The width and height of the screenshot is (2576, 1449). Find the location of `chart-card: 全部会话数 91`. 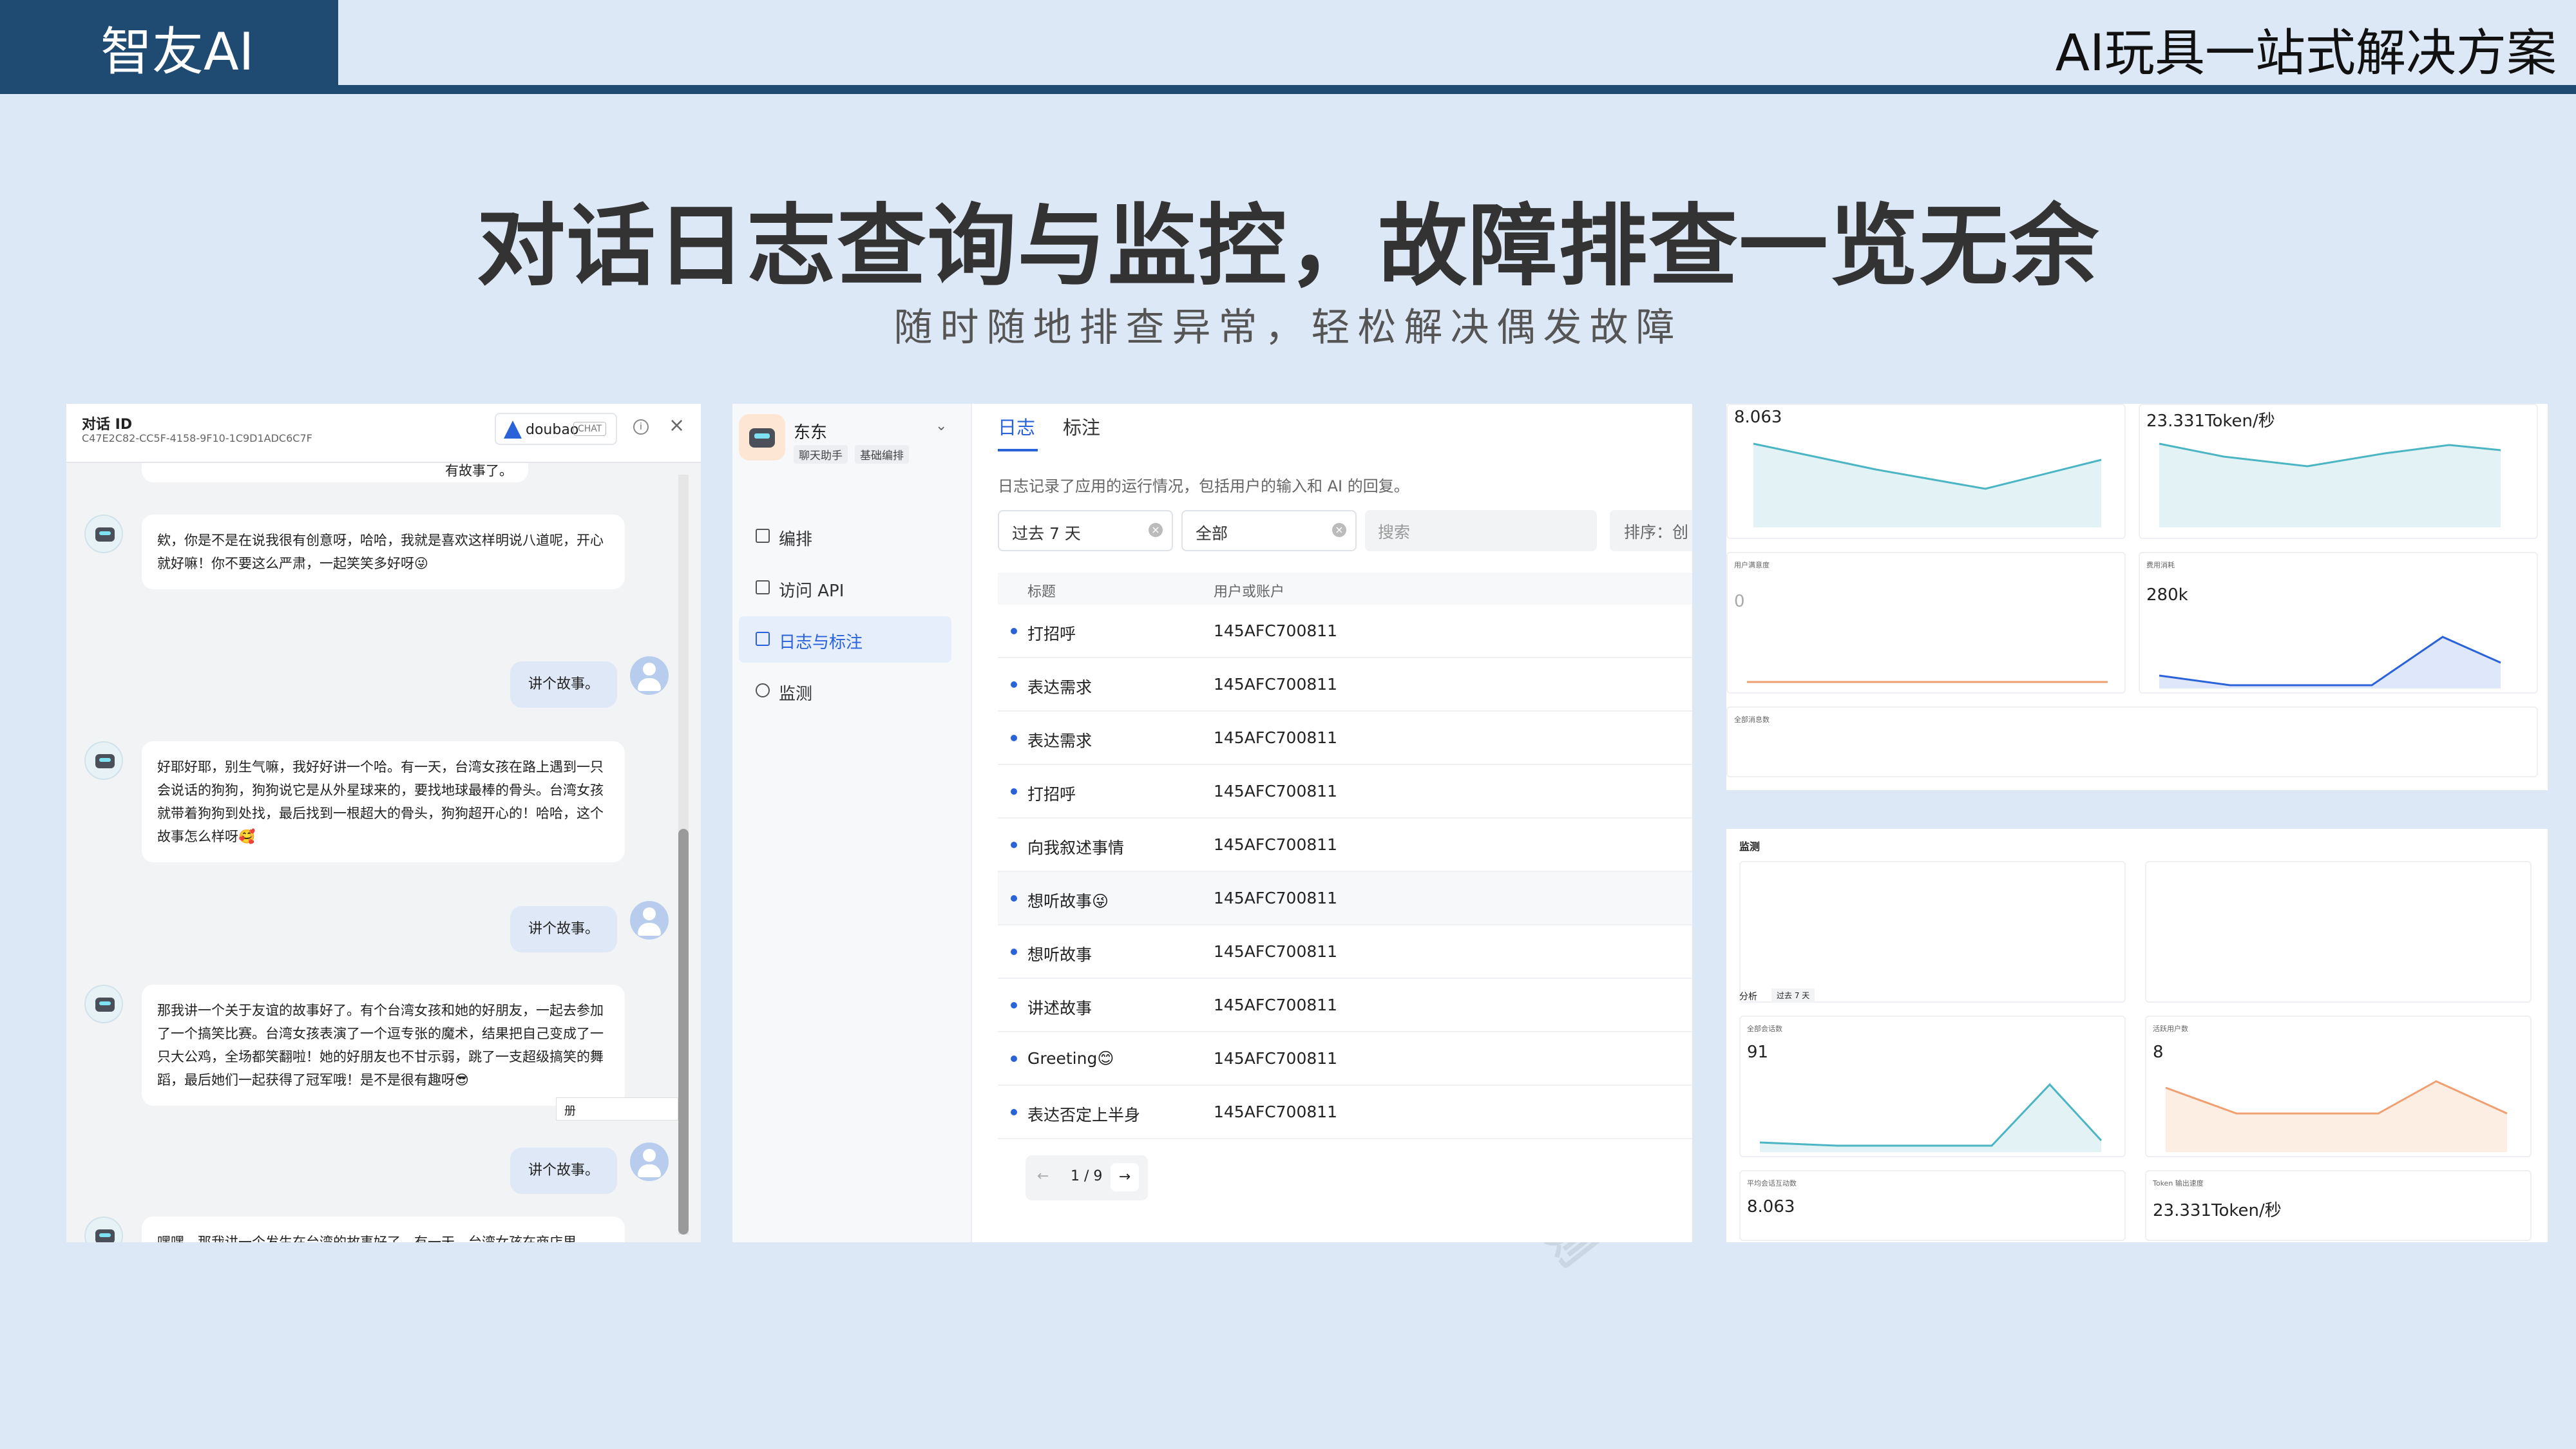

chart-card: 全部会话数 91 is located at coordinates (1932, 1086).